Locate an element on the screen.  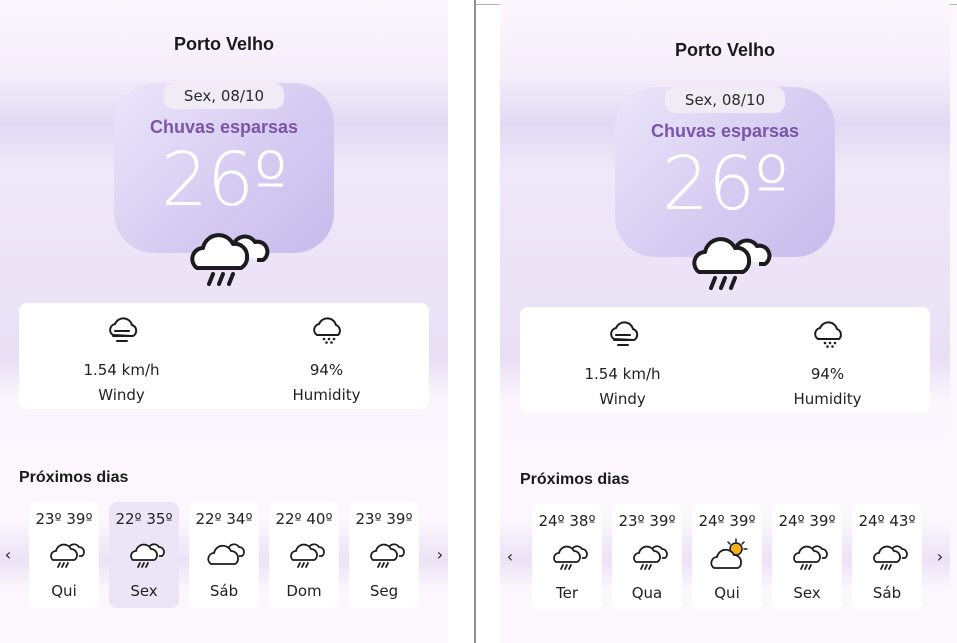
forecast-day-sex: 22º 35º Sex is located at coordinates (144, 555).